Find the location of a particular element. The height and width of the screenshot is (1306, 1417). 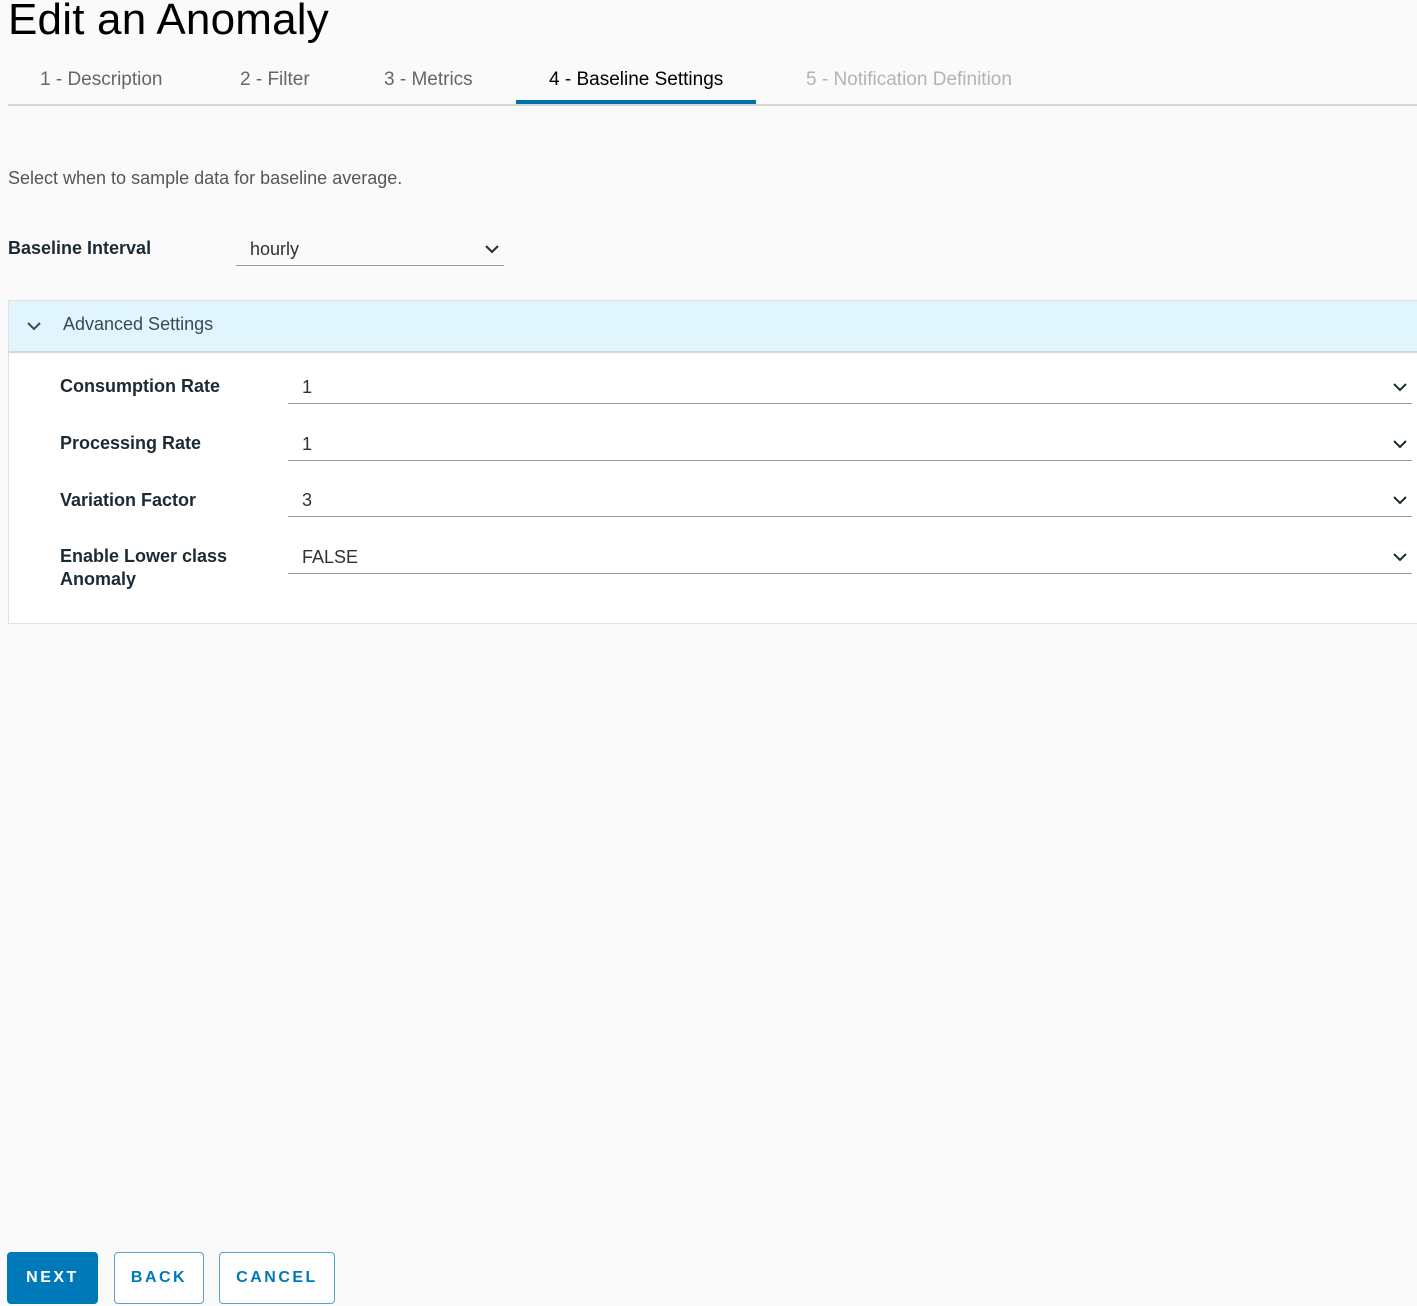

variation-factor-label: Variation Factor is located at coordinates (128, 500).